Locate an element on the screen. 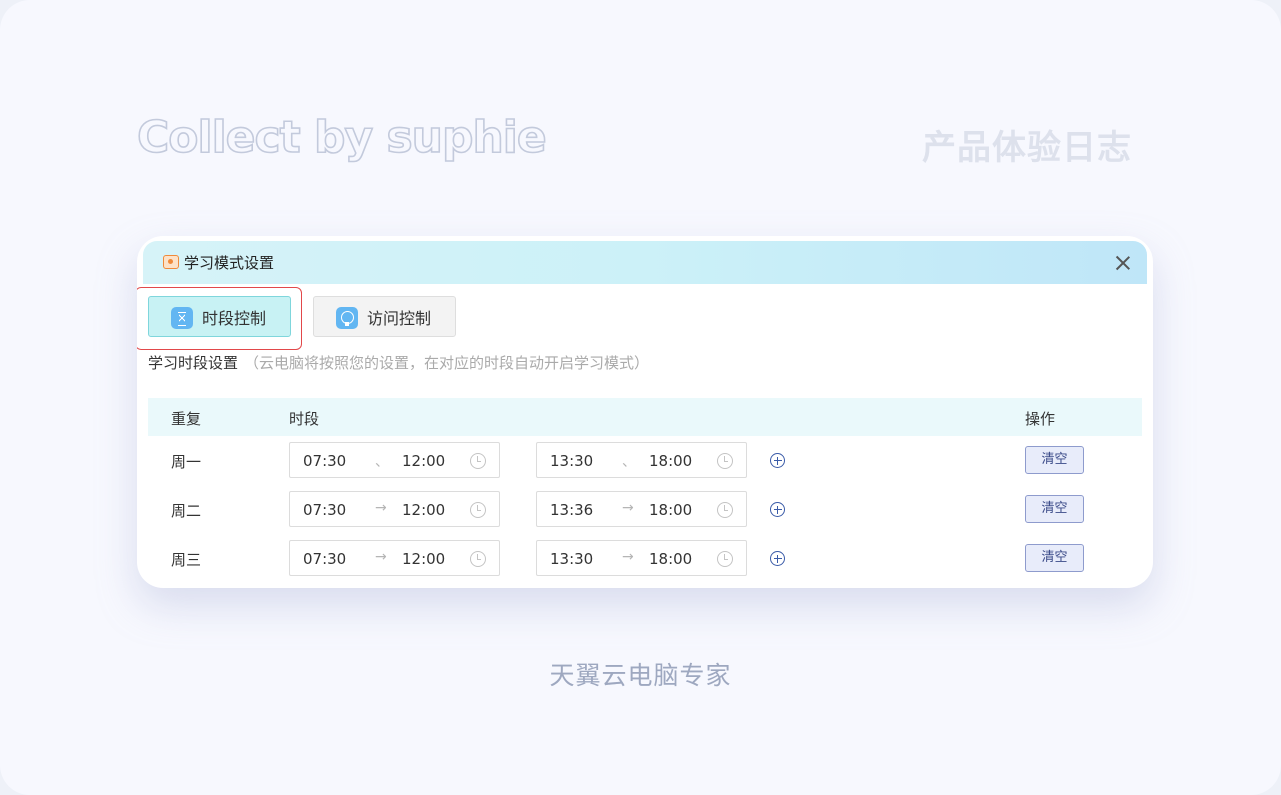 Image resolution: width=1281 pixels, height=795 pixels. table-row: 周二 07:30 → 12:00 13:36 → 18:00 清空 is located at coordinates (645, 509).